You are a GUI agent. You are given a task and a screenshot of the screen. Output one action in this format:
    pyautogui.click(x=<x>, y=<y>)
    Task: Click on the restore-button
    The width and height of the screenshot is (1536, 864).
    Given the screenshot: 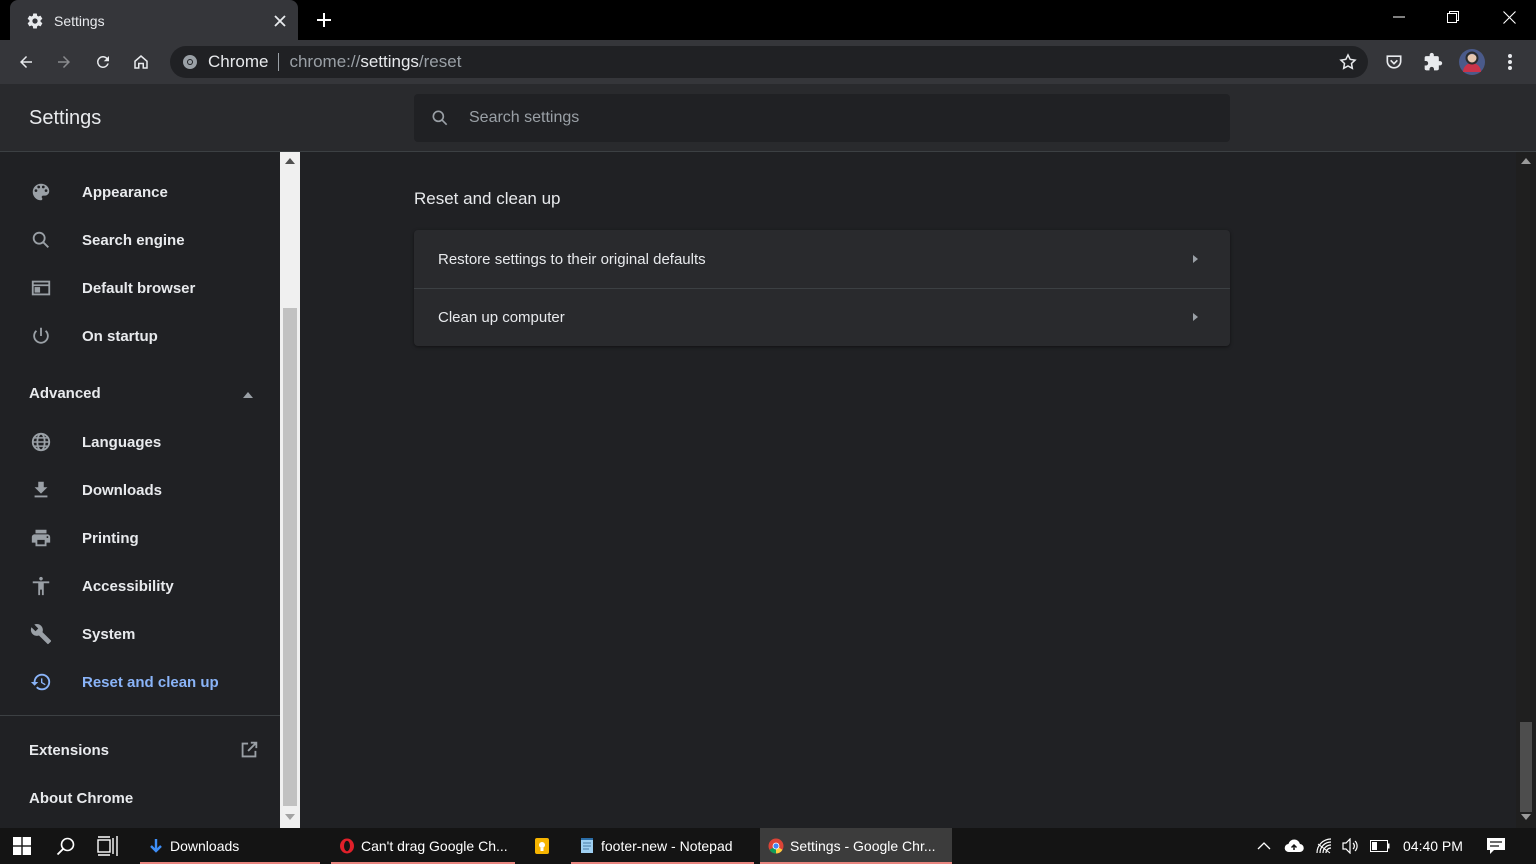 What is the action you would take?
    pyautogui.click(x=1453, y=17)
    